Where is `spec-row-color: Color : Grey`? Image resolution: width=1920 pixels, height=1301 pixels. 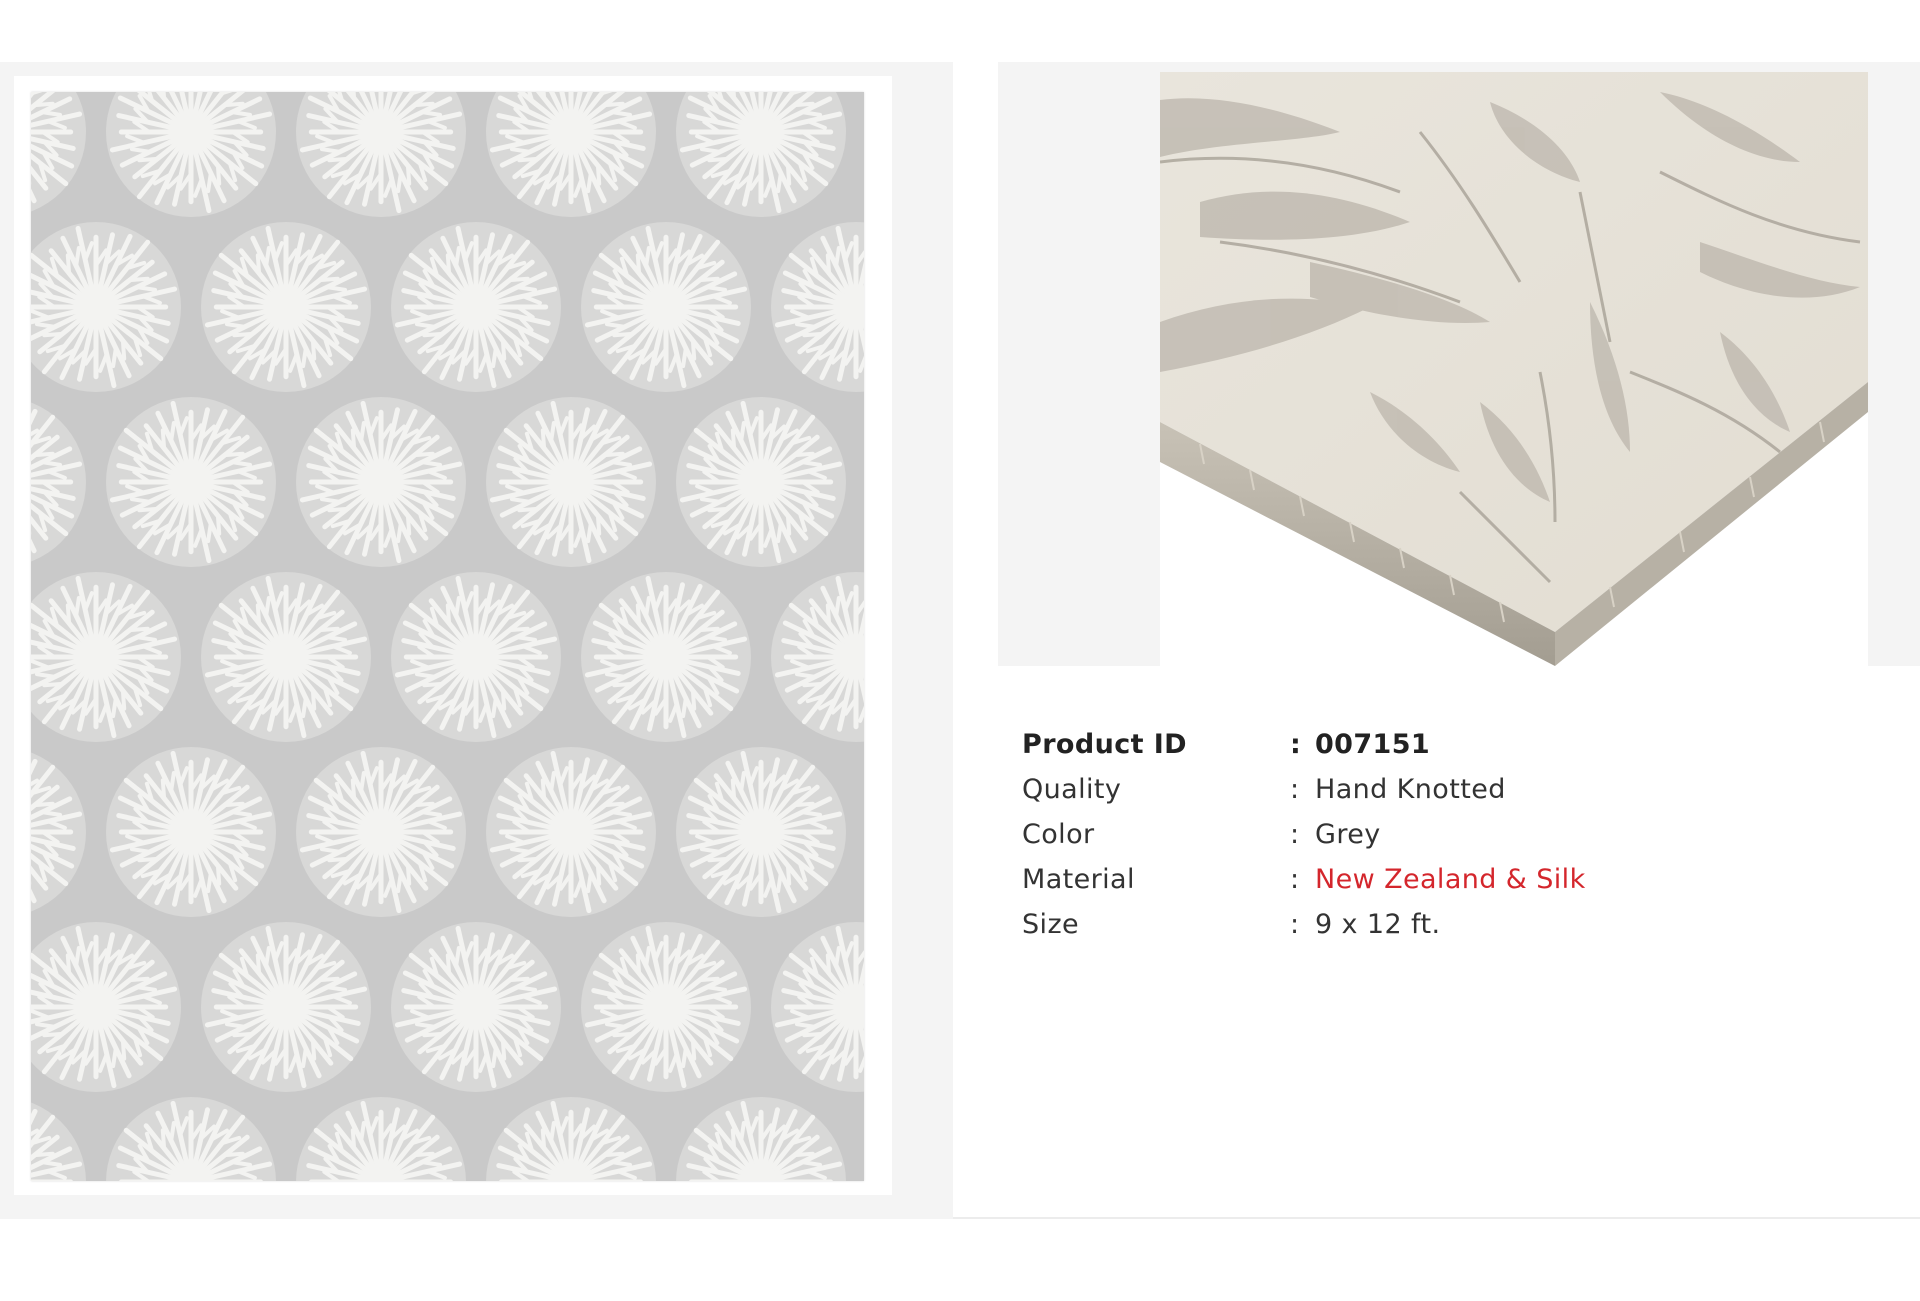 spec-row-color: Color : Grey is located at coordinates (1422, 834).